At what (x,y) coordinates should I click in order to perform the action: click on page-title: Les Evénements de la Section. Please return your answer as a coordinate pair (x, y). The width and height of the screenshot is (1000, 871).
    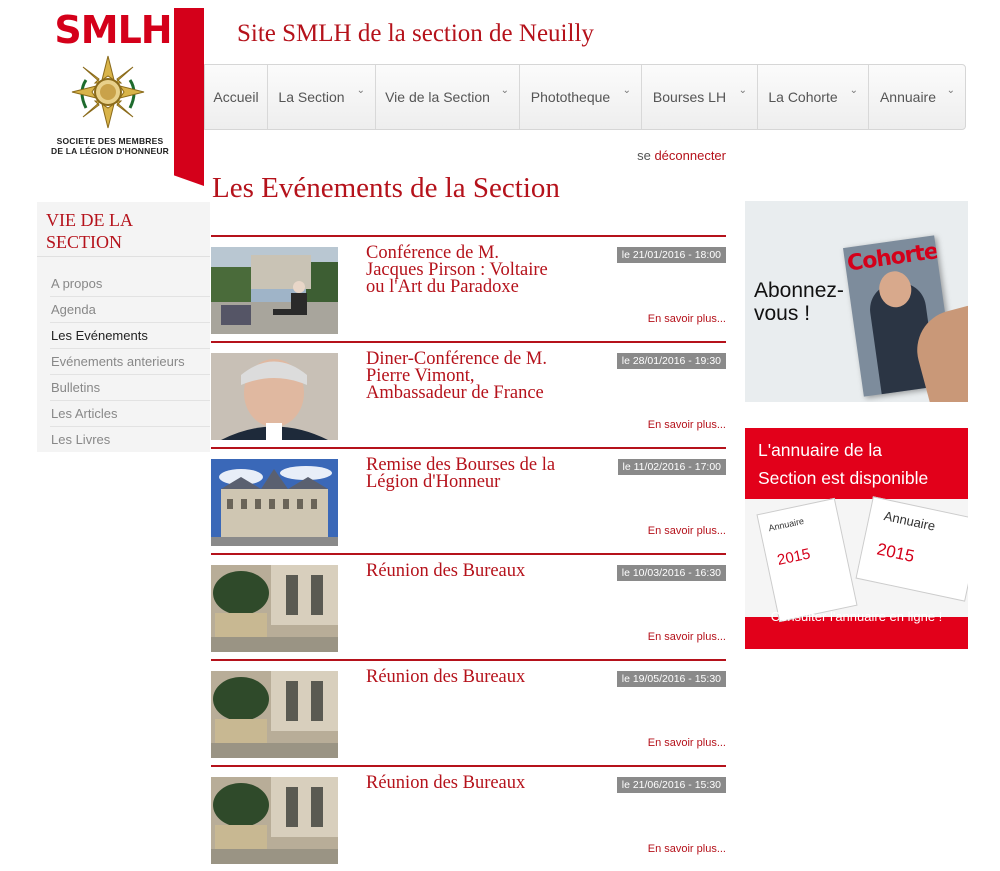
    Looking at the image, I should click on (386, 188).